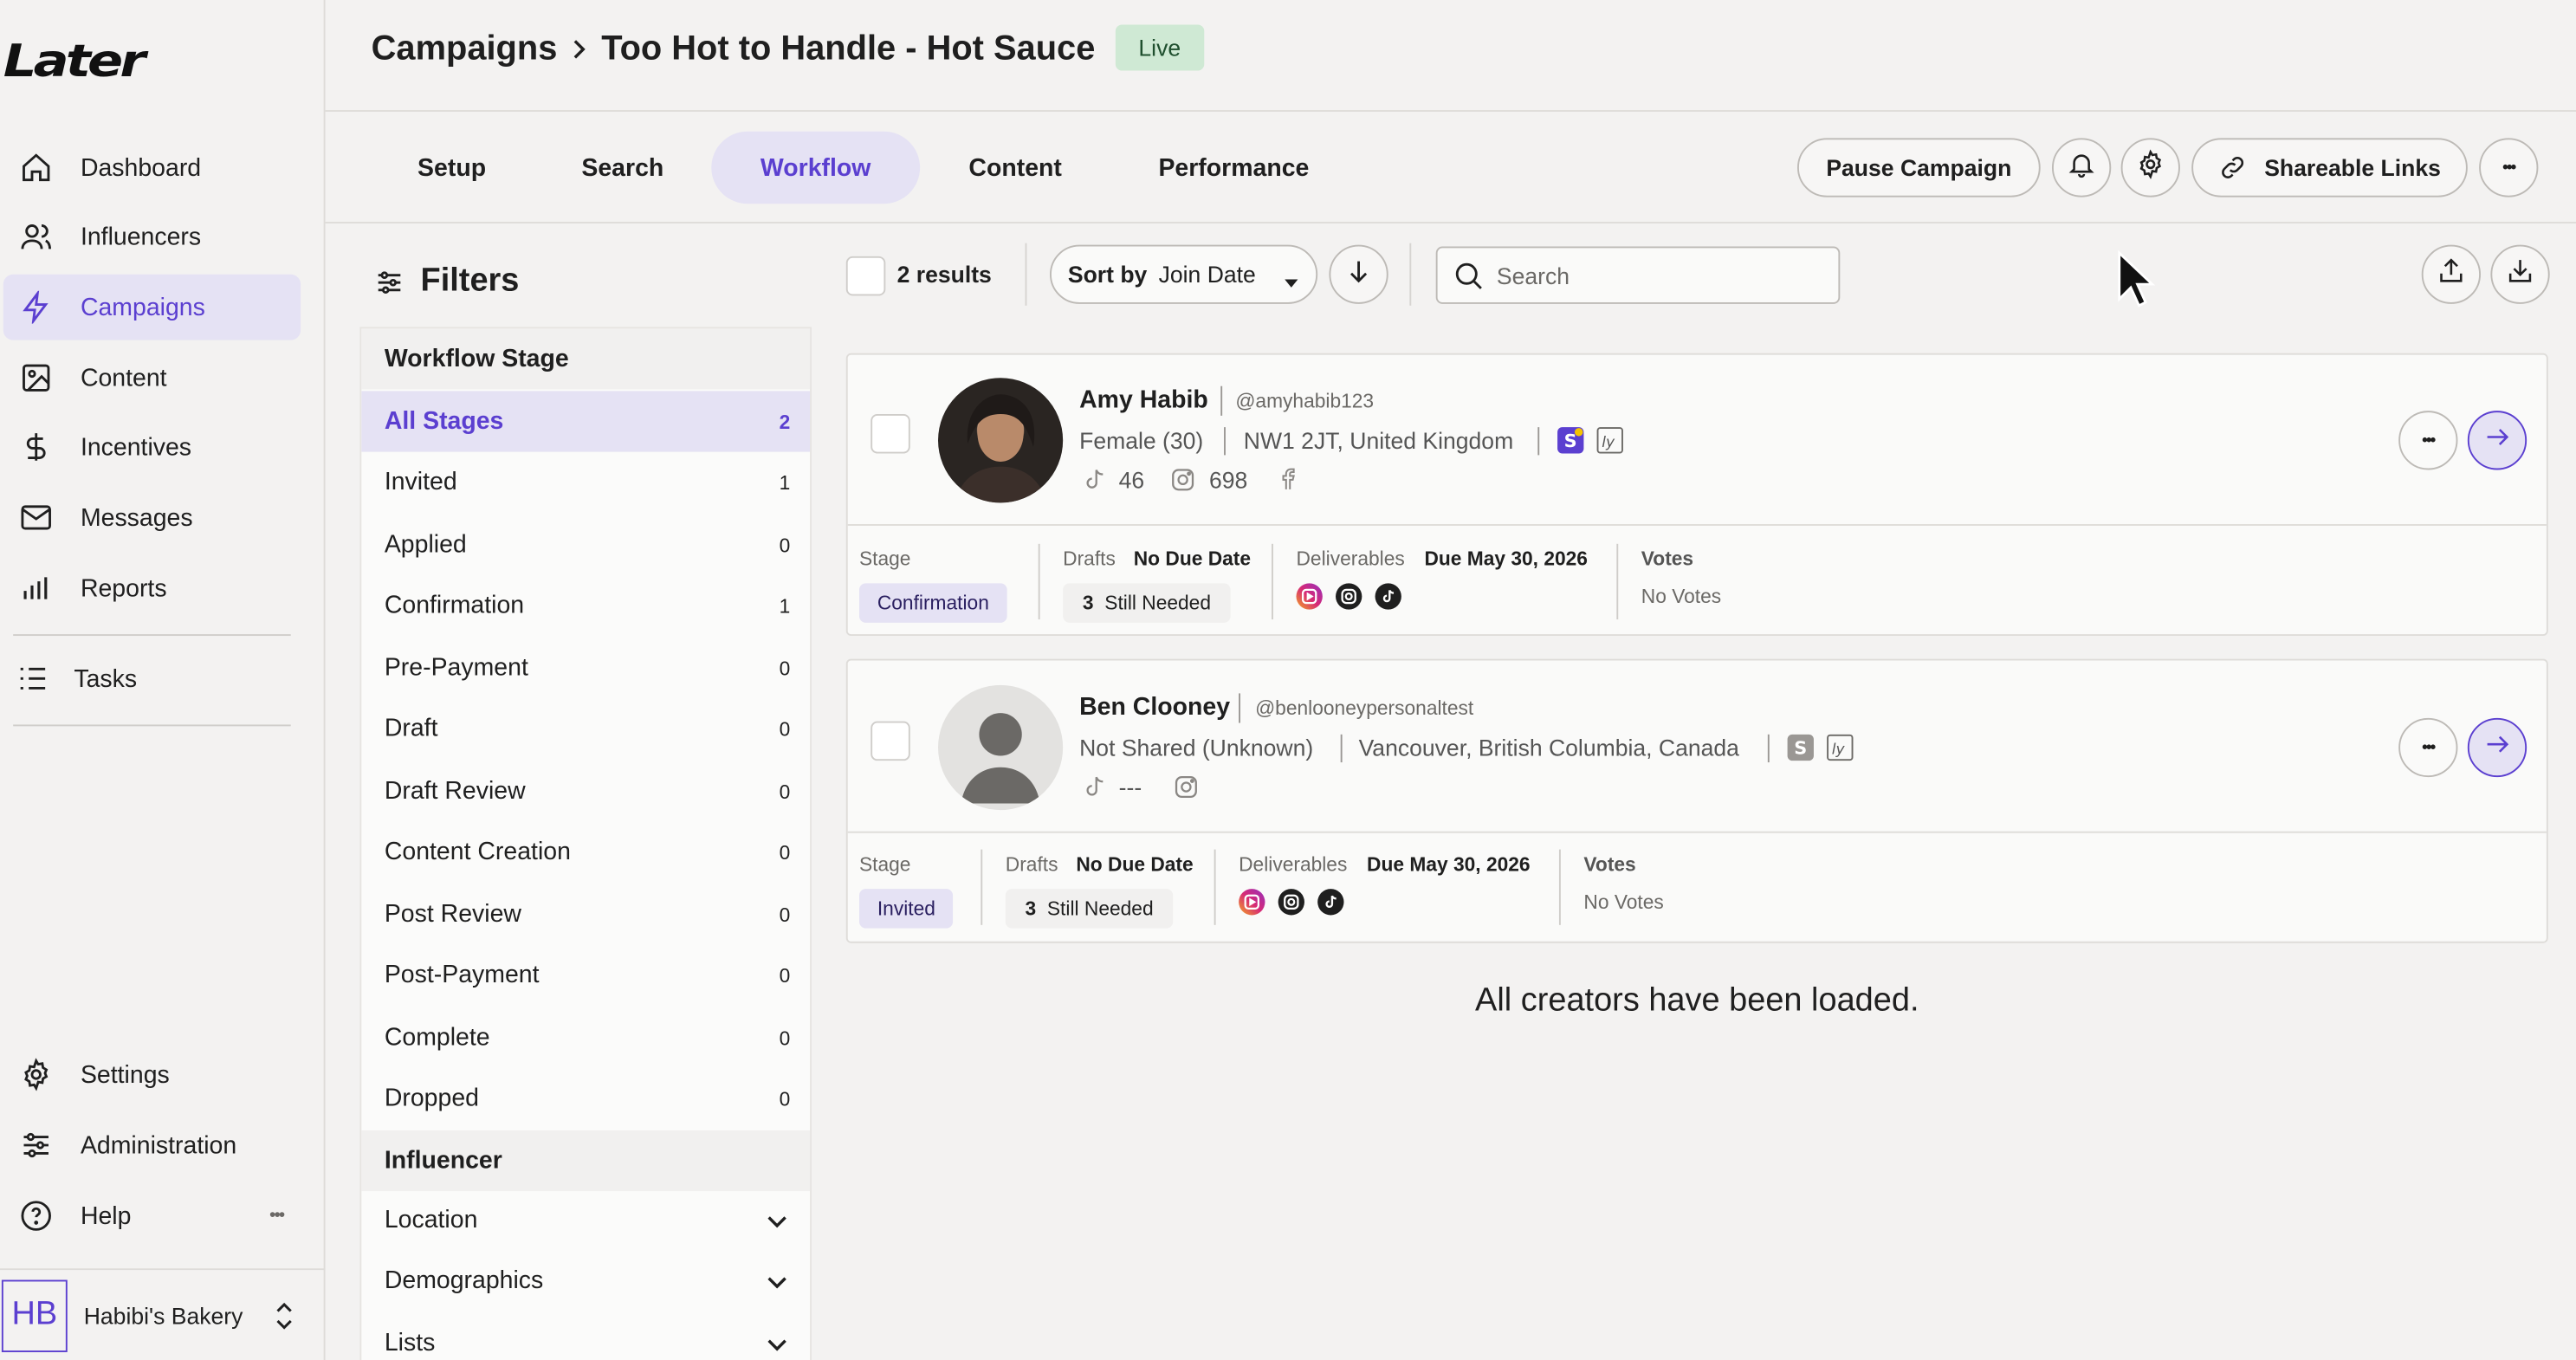 The image size is (2576, 1360). Describe the element at coordinates (1388, 596) in the screenshot. I see `tiktok-deliverable-icon` at that location.